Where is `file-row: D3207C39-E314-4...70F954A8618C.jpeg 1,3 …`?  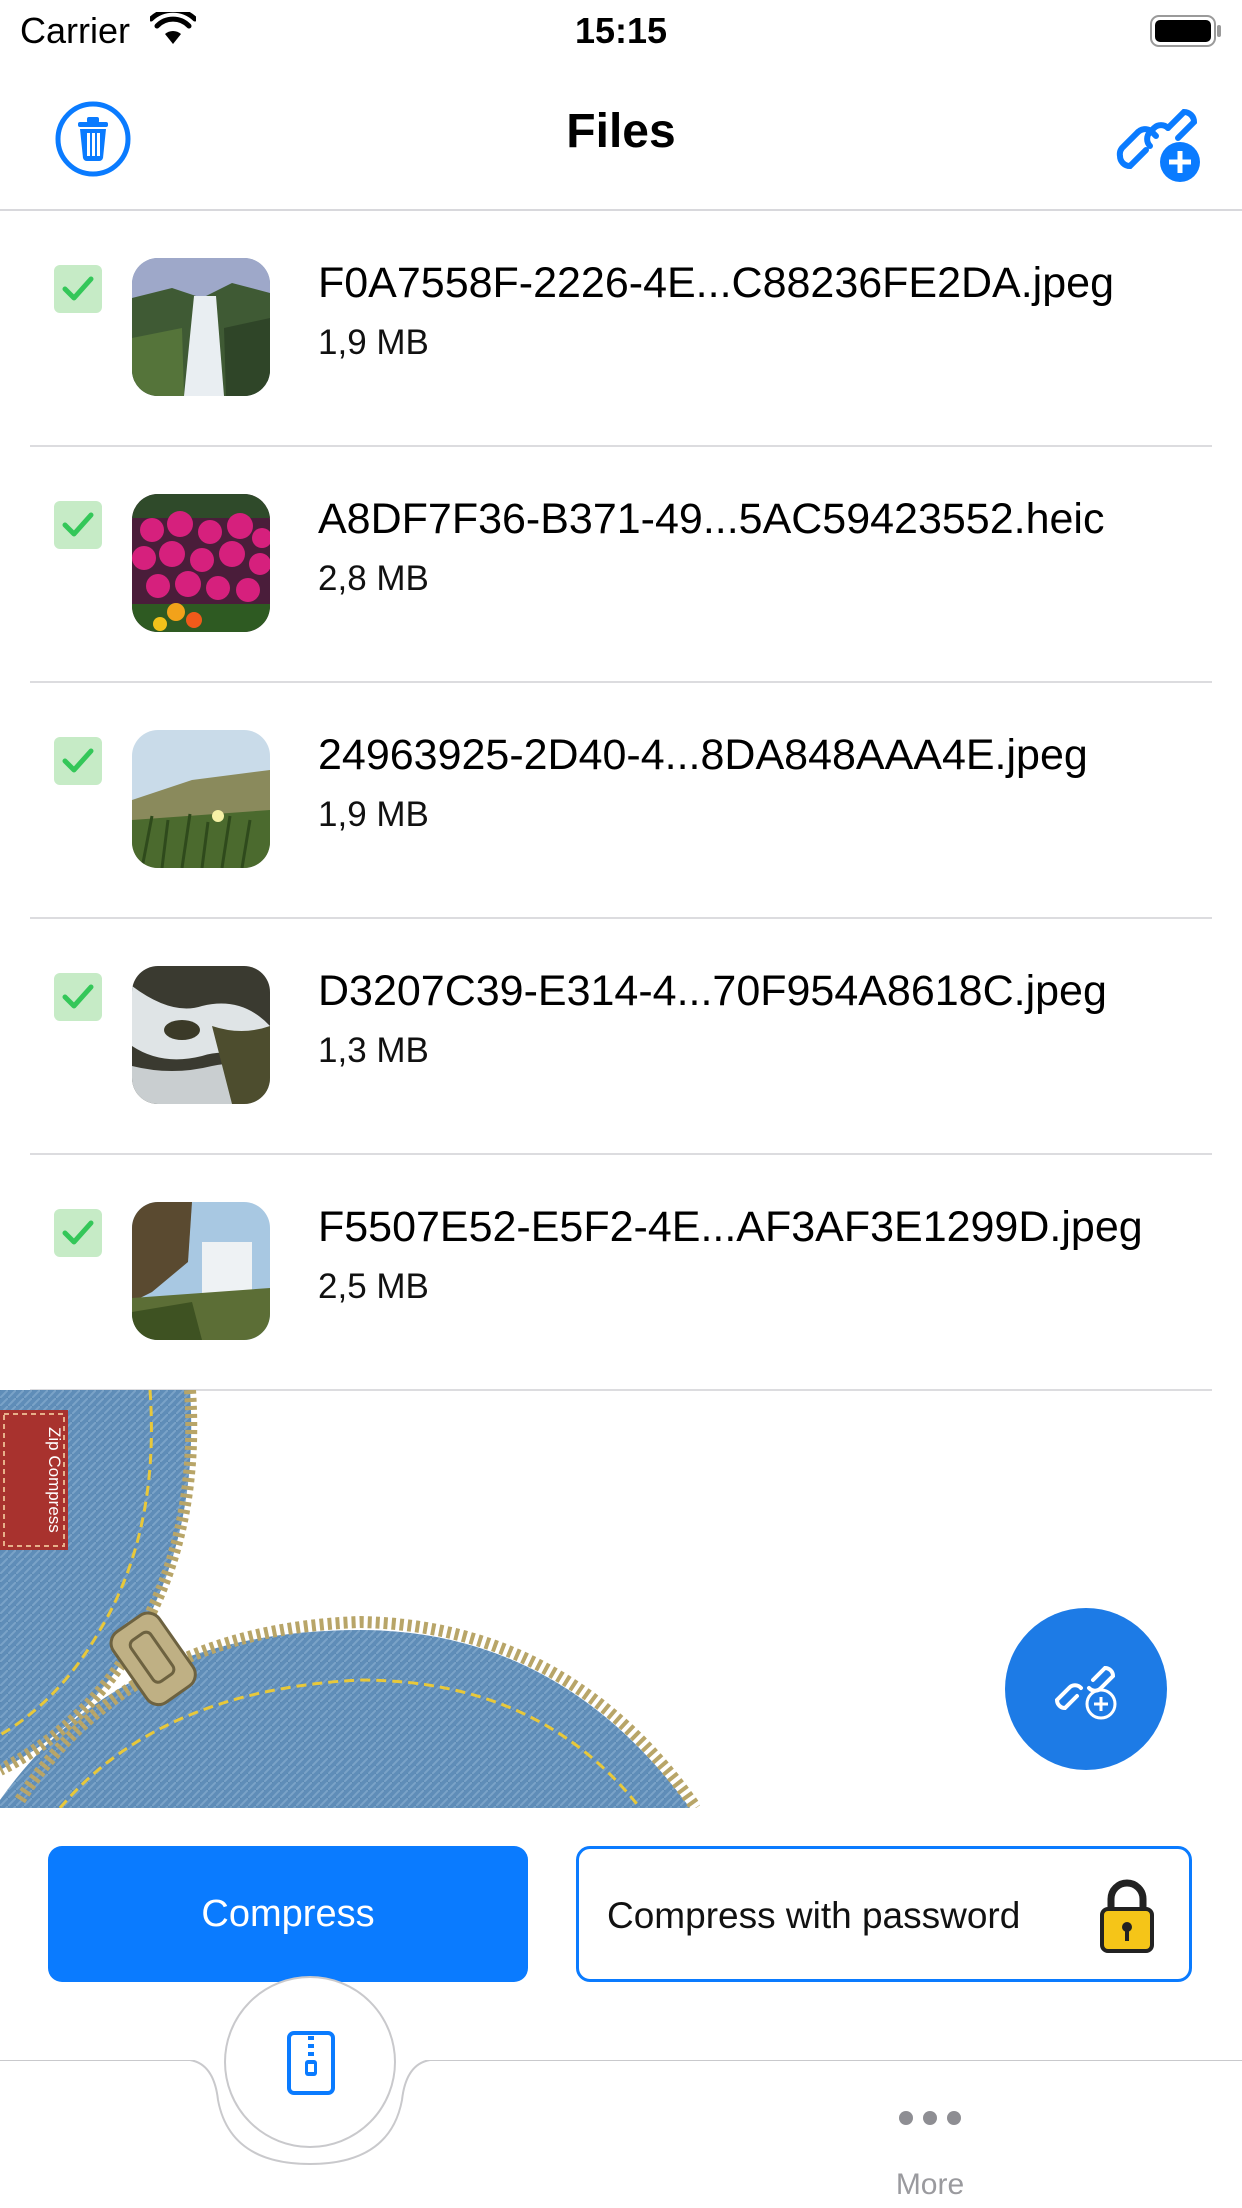
file-row: D3207C39-E314-4...70F954A8618C.jpeg 1,3 … is located at coordinates (621, 1037).